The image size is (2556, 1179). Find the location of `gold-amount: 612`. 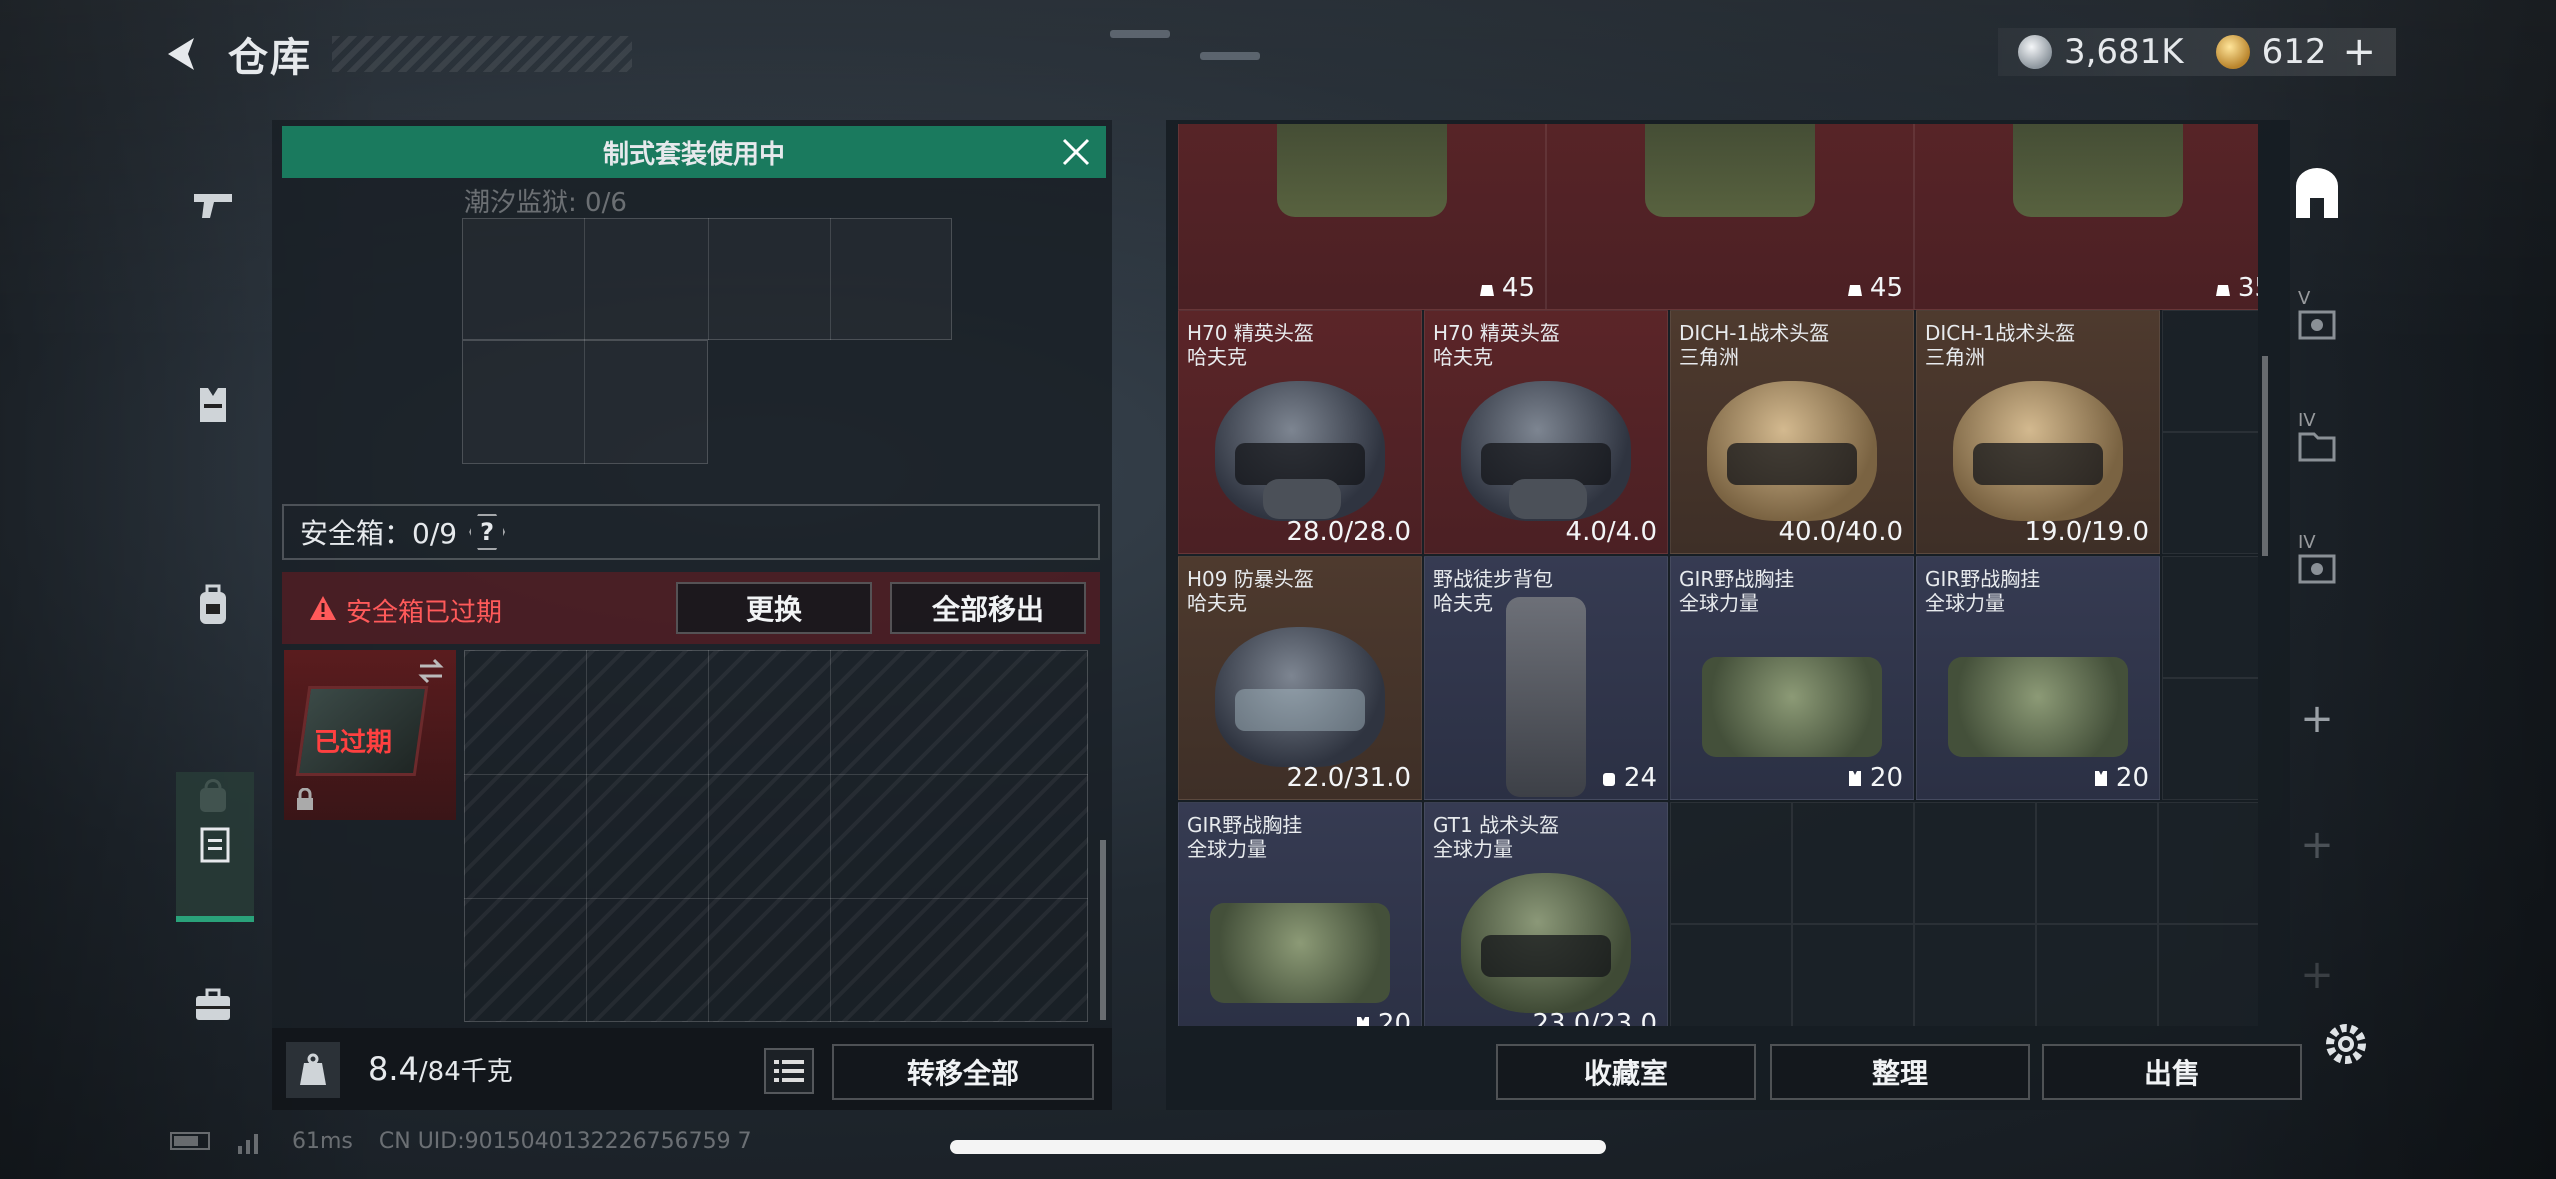

gold-amount: 612 is located at coordinates (2294, 52).